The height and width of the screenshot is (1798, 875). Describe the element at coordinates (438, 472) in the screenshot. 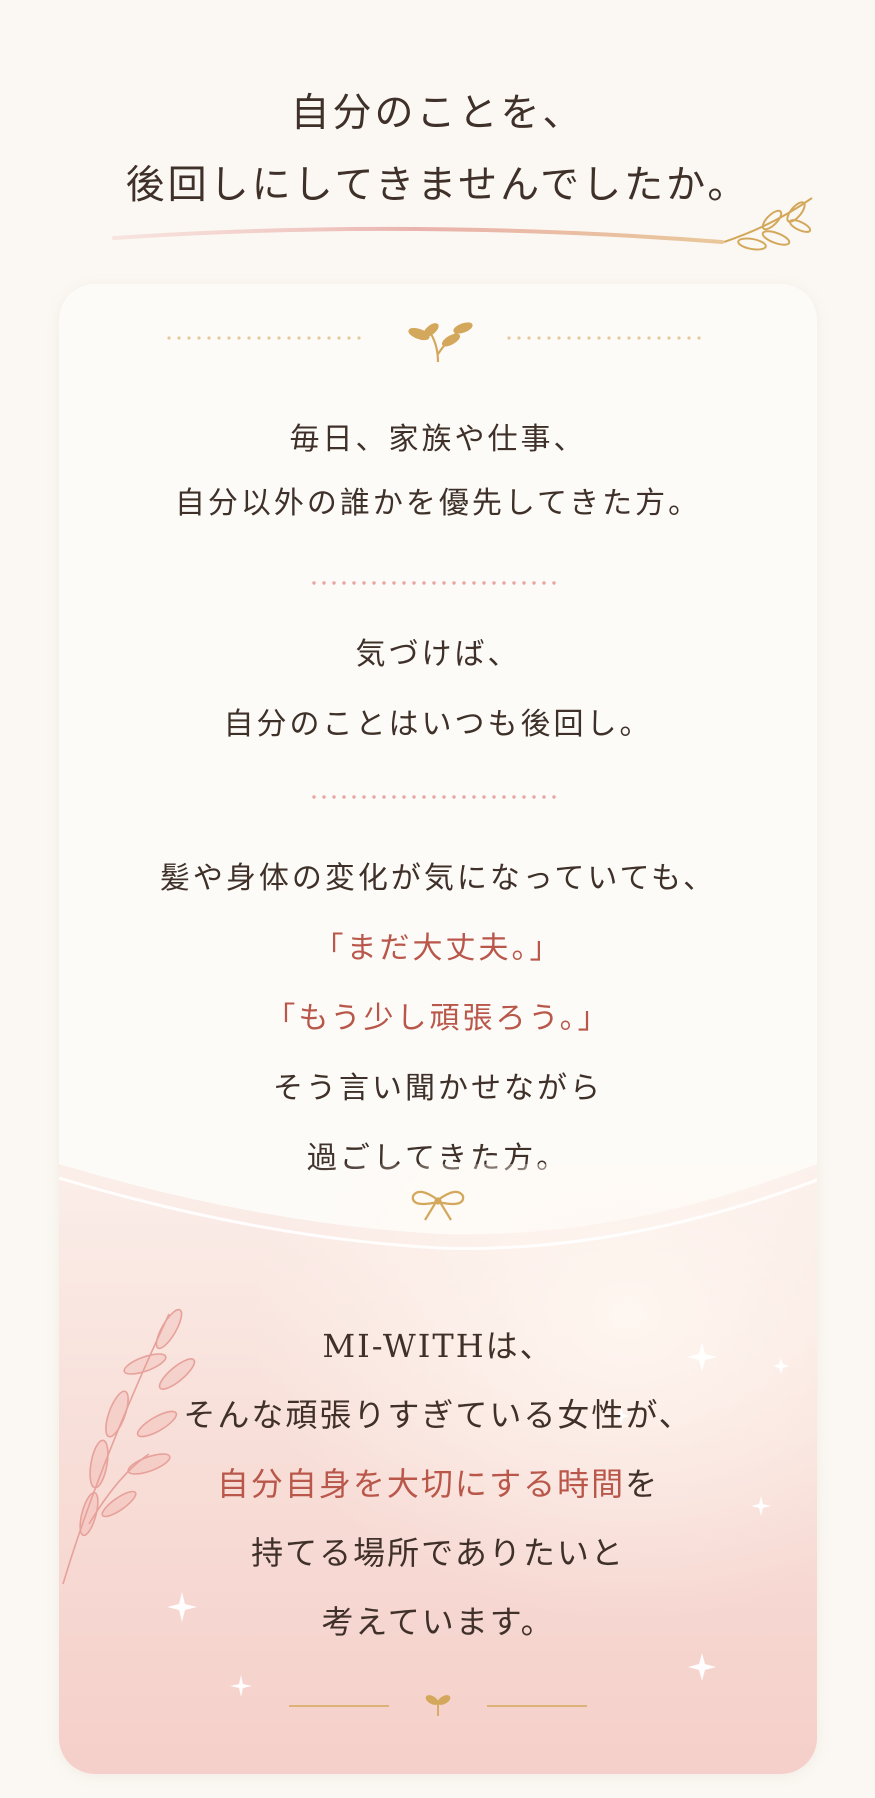

I see `intro-section: 毎日、家族や仕事、 自分以外の誰かを優先してきた方。` at that location.